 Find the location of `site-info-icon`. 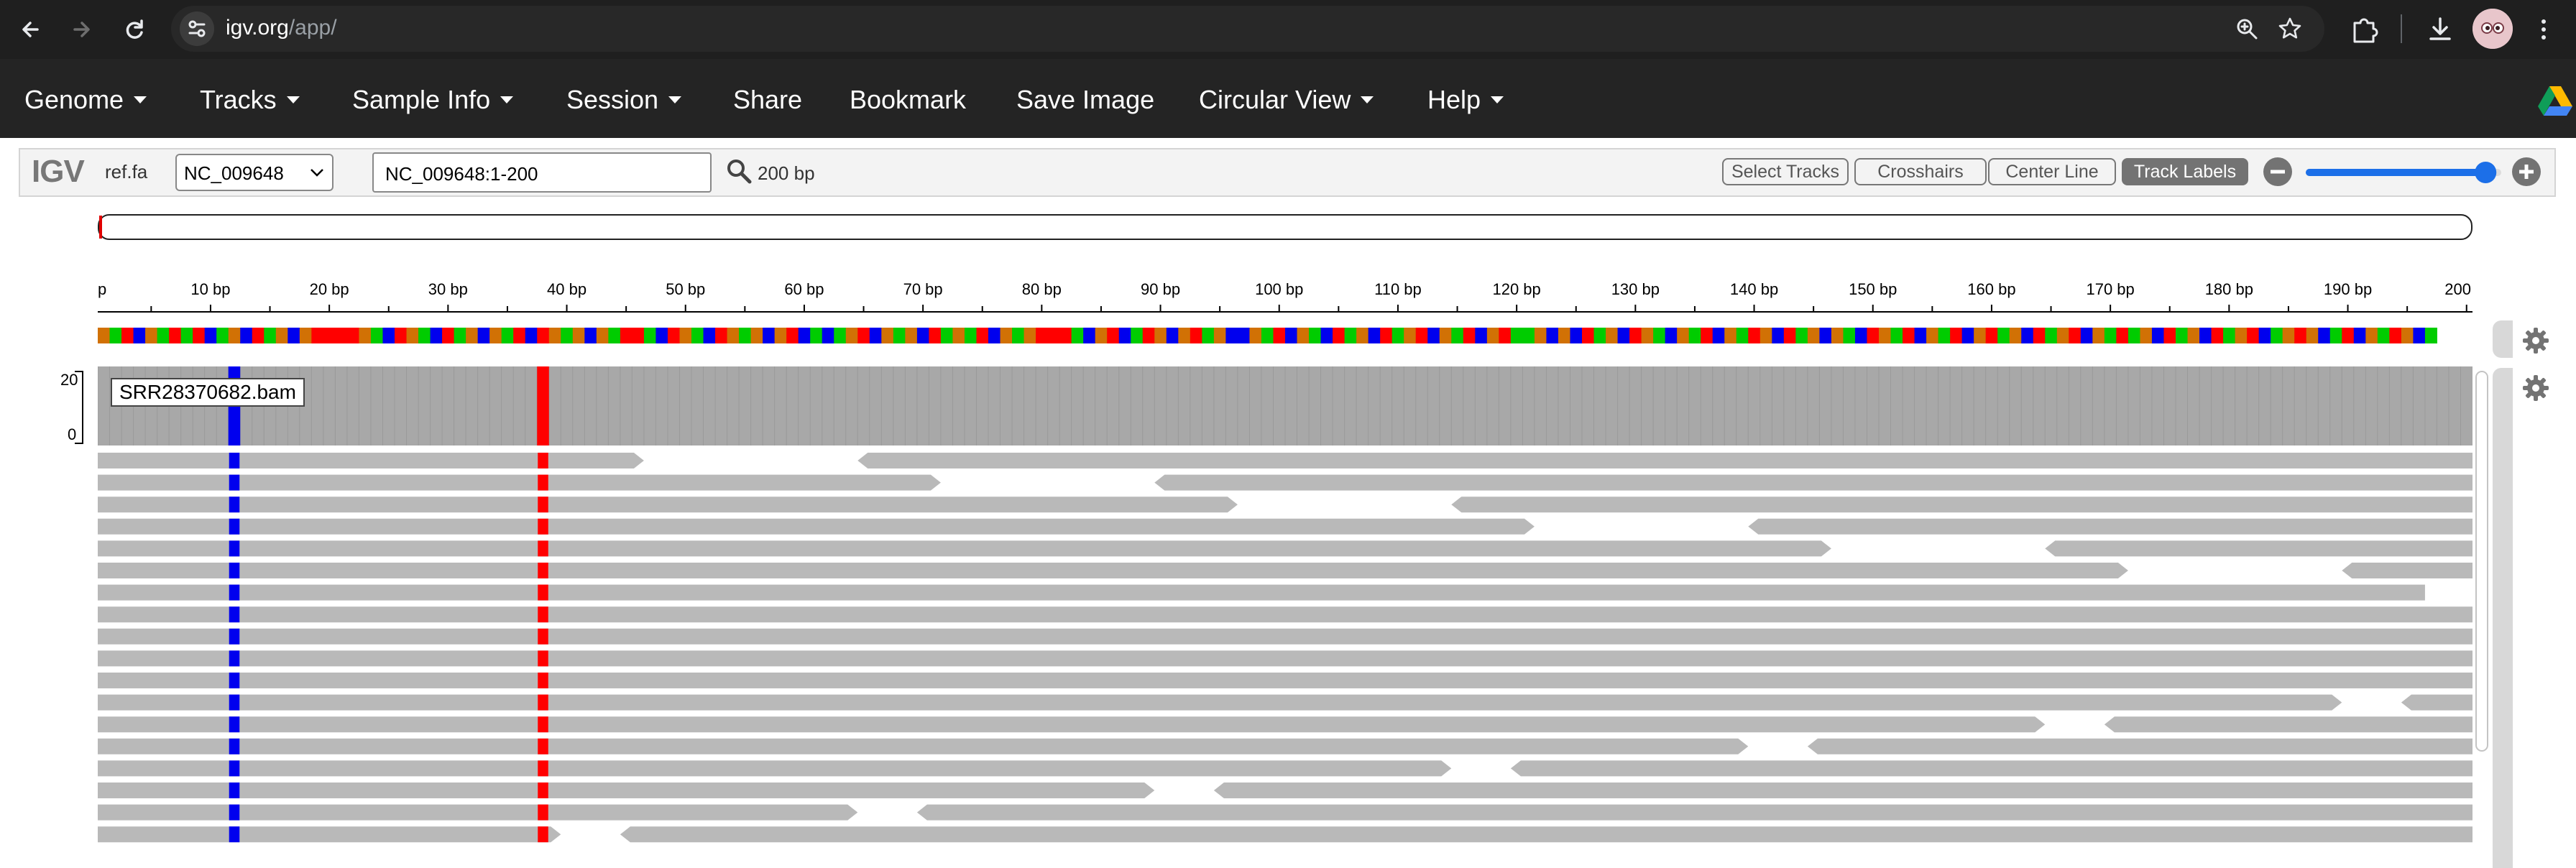

site-info-icon is located at coordinates (197, 29).